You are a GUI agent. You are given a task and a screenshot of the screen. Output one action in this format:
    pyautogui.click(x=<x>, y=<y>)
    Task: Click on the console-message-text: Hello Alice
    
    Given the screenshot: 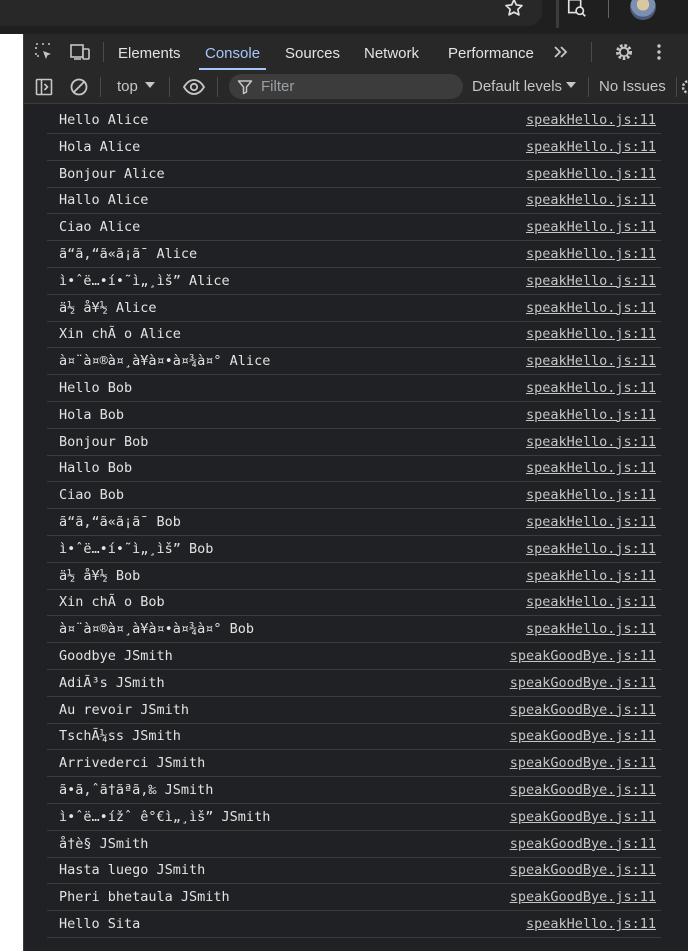 What is the action you would take?
    pyautogui.click(x=104, y=120)
    